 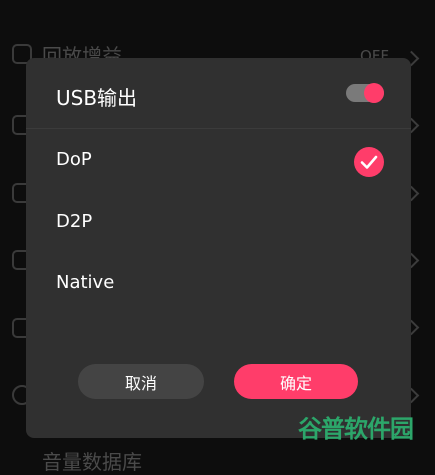 I want to click on confirm-button: 确定, so click(x=296, y=381).